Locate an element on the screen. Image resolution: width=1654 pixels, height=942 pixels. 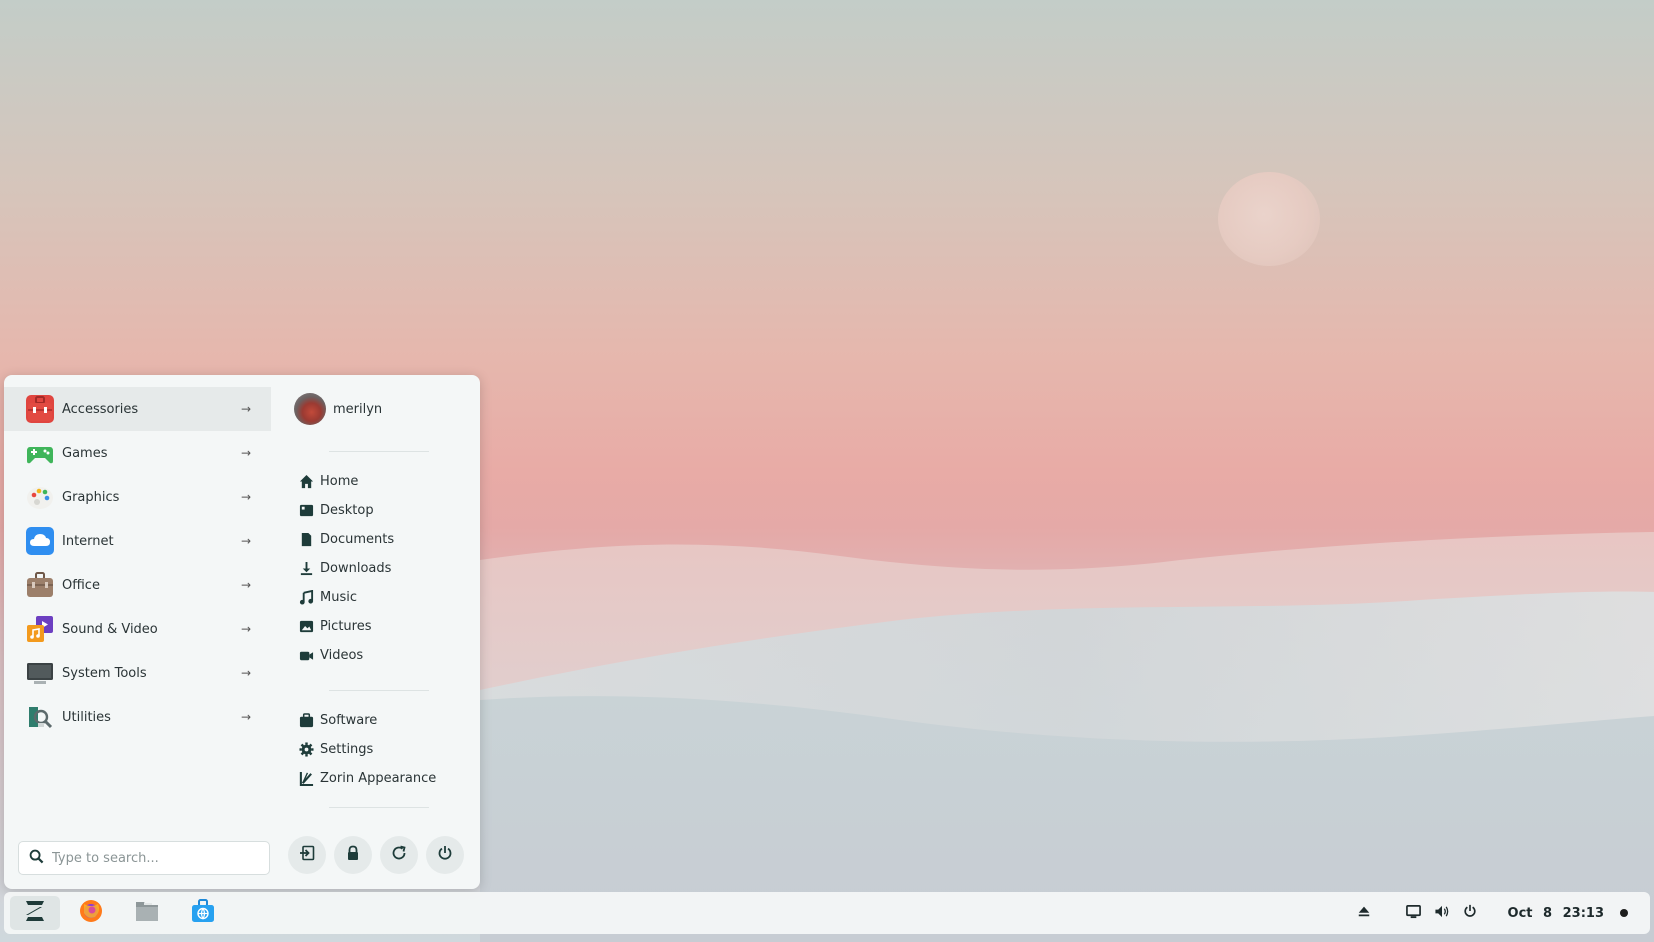
office-icon is located at coordinates (40, 585).